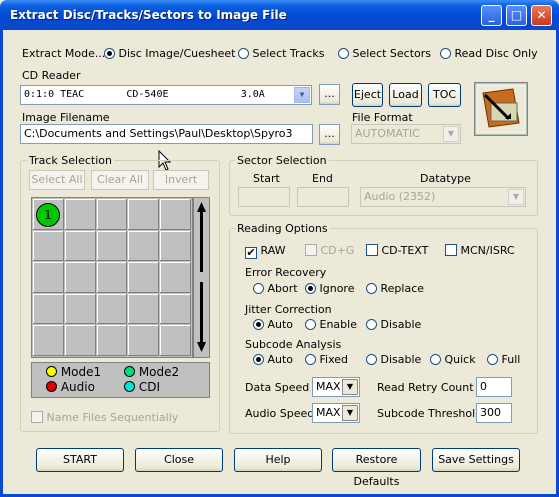  What do you see at coordinates (169, 53) in the screenshot?
I see `radio-disc-image: Disc Image/Cuesheet` at bounding box center [169, 53].